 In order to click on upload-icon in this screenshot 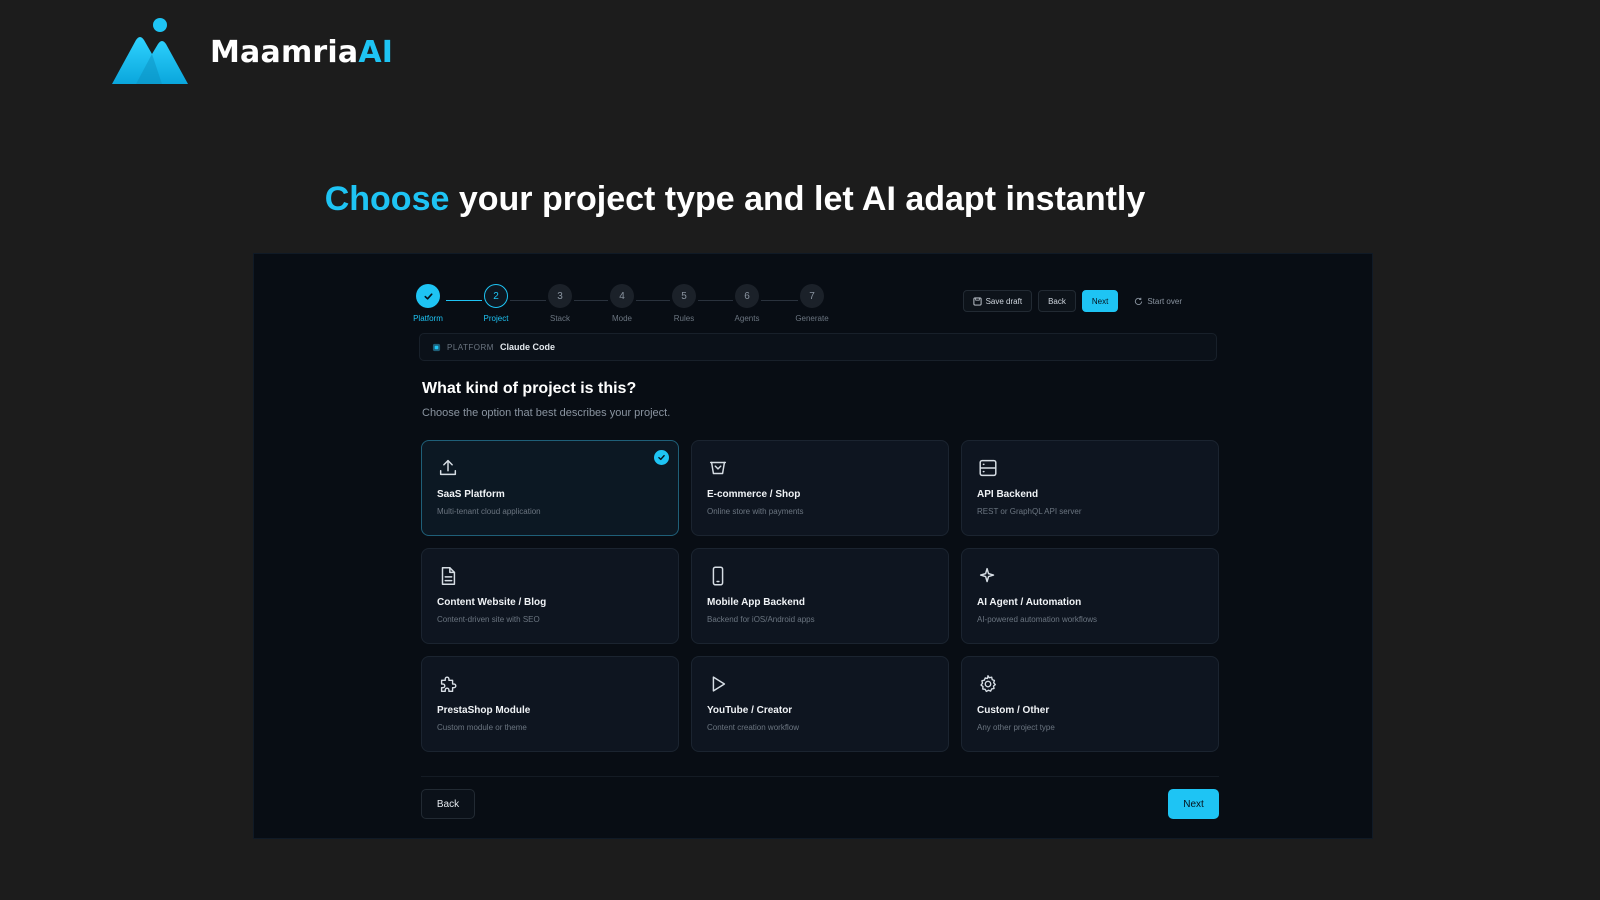, I will do `click(448, 468)`.